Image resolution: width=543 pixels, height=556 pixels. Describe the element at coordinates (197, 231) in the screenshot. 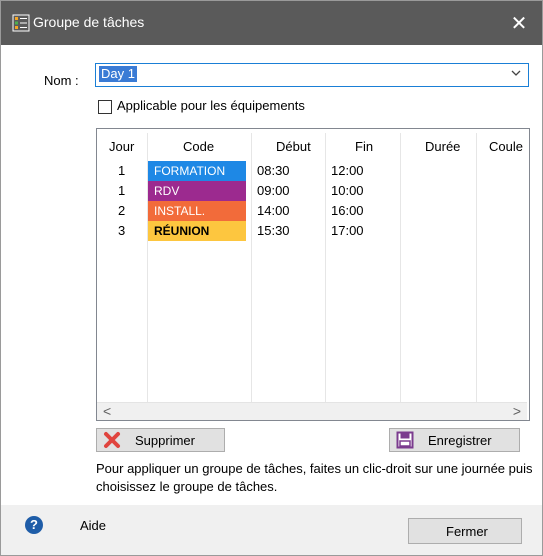

I see `cell-code: RÉUNION` at that location.